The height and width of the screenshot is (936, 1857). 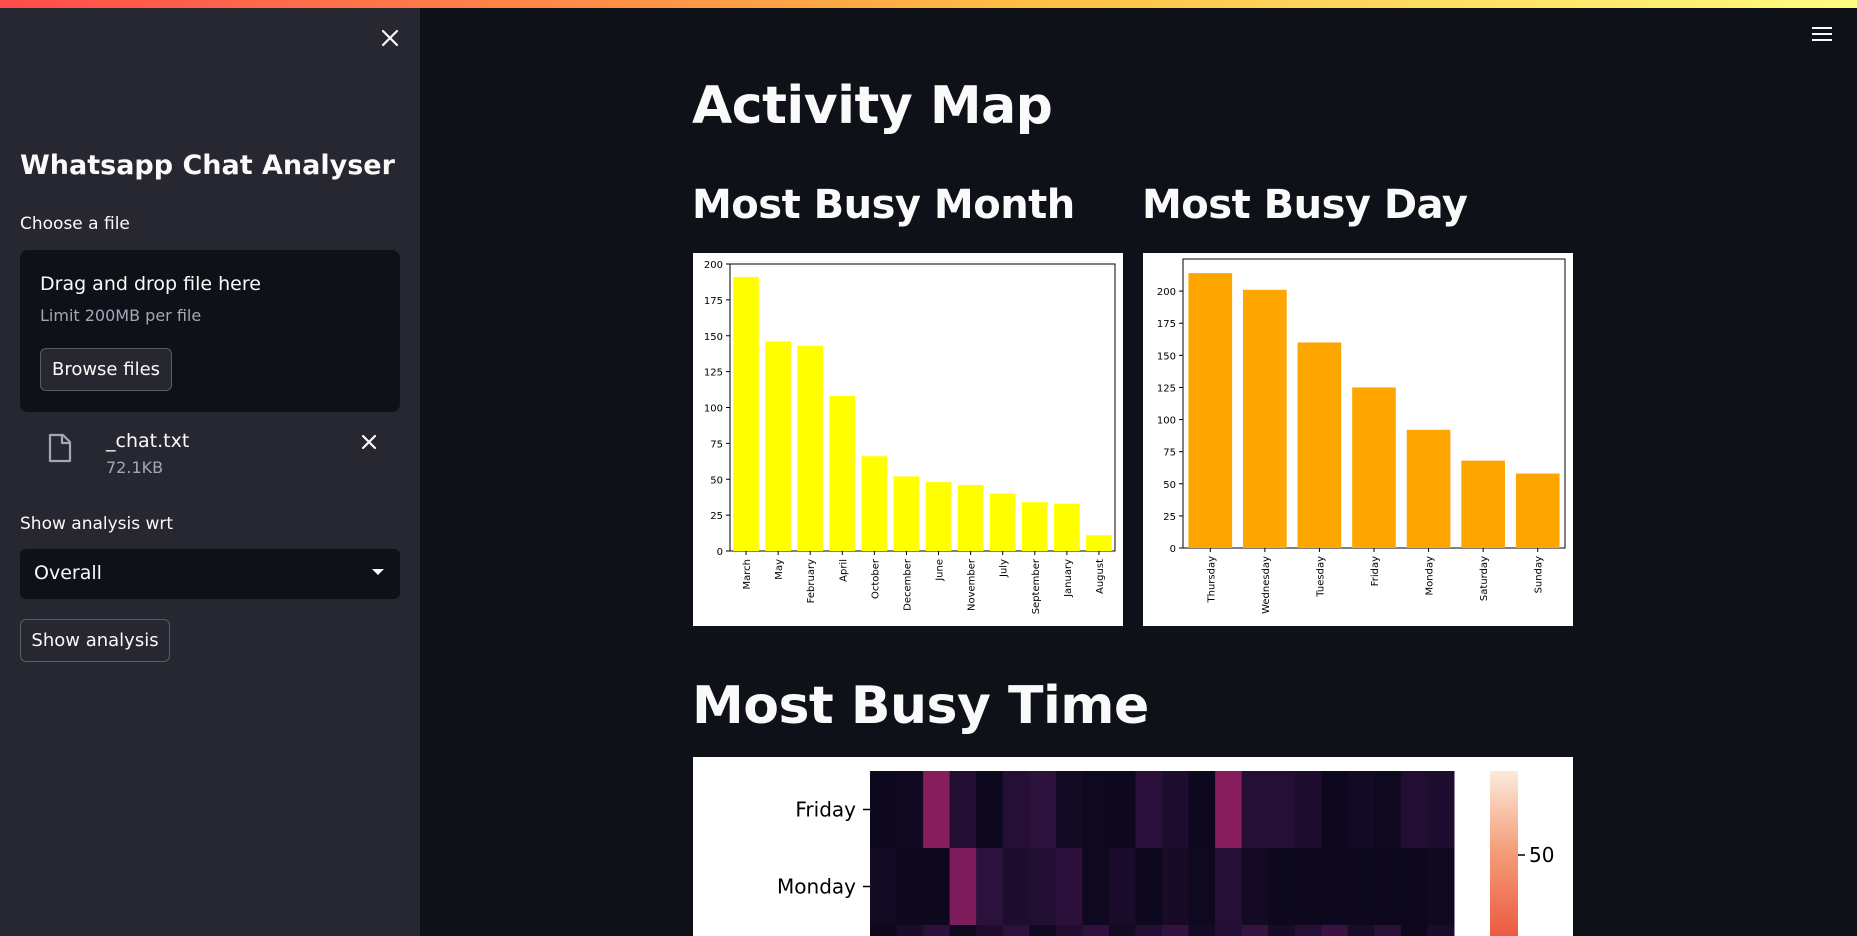 I want to click on day-heading: Most Busy Day, so click(x=1305, y=205).